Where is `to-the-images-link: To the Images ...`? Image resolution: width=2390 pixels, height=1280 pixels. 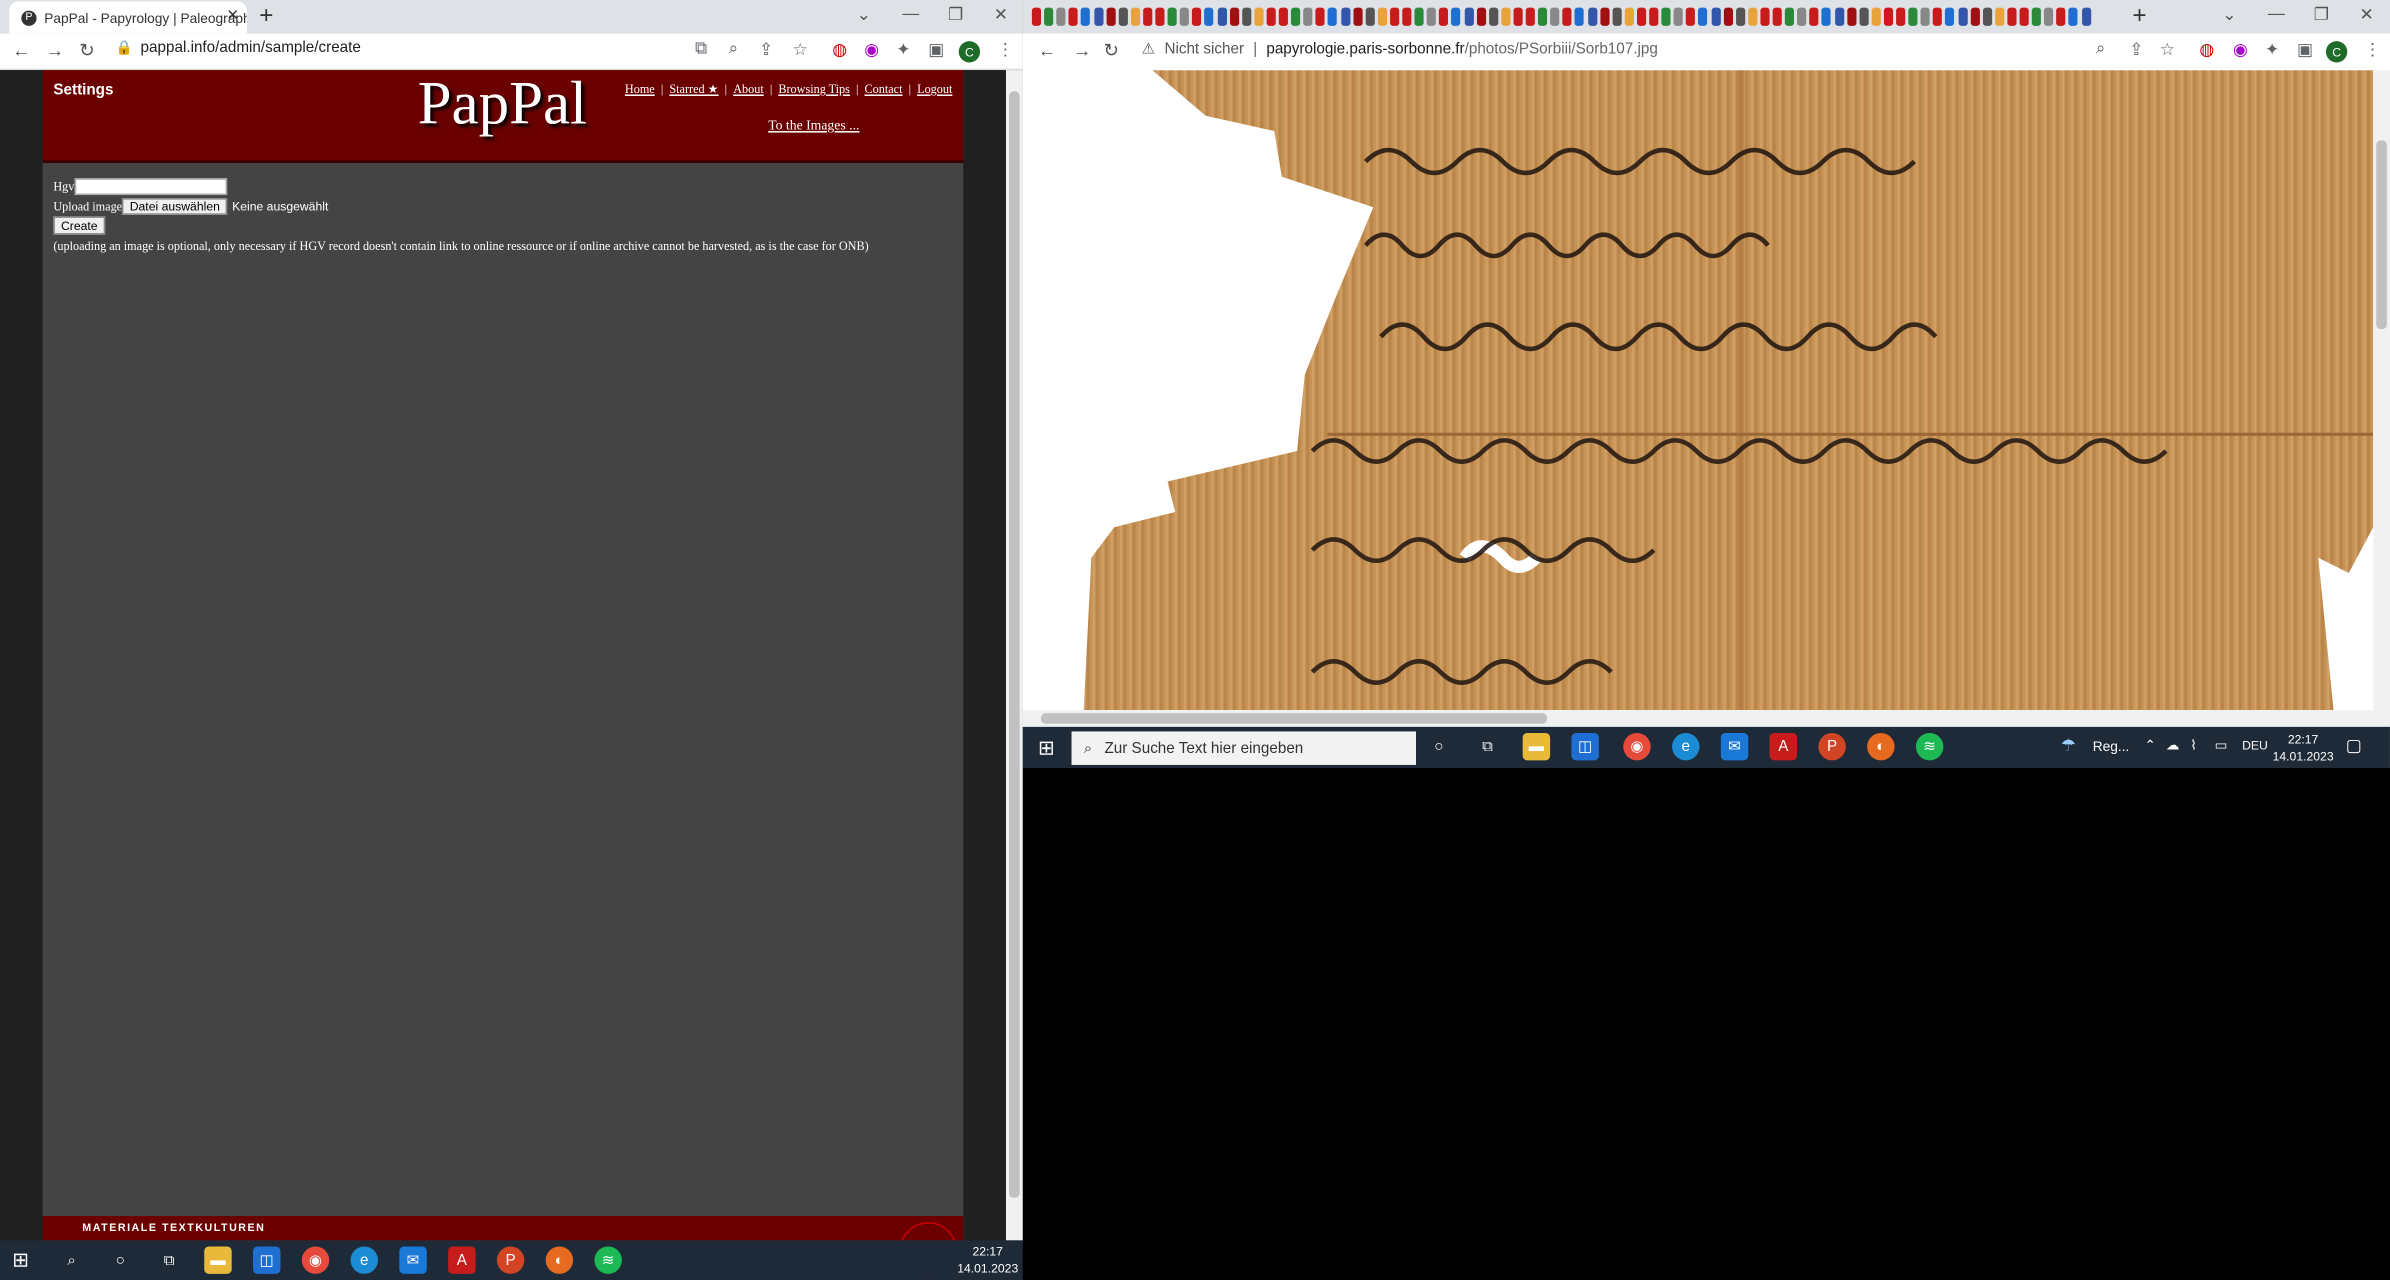
to-the-images-link: To the Images ... is located at coordinates (813, 124).